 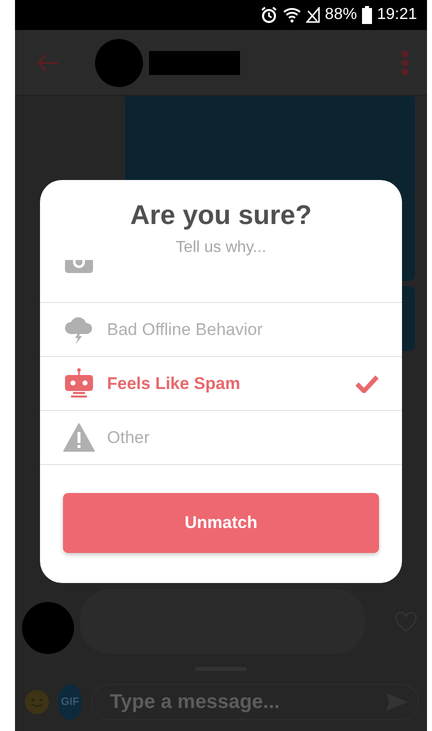 I want to click on robot-icon, so click(x=79, y=384).